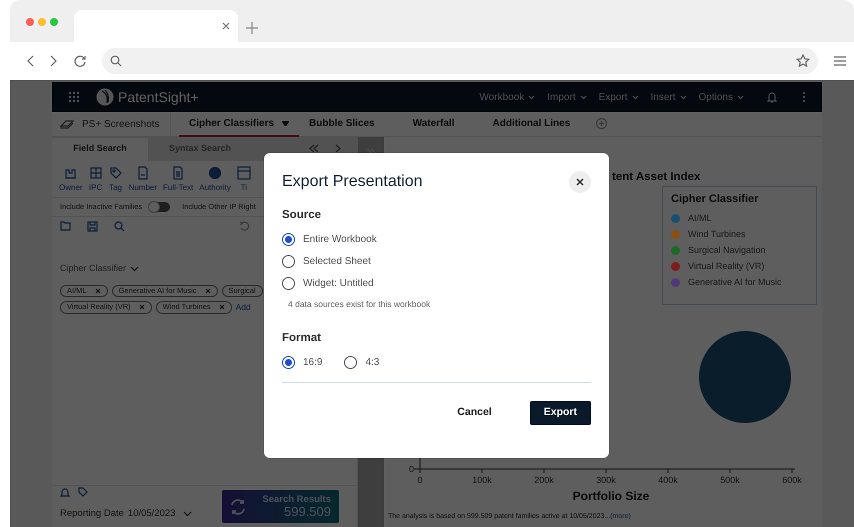 This screenshot has height=527, width=854. I want to click on chart-title: tent Asset Index, so click(657, 177).